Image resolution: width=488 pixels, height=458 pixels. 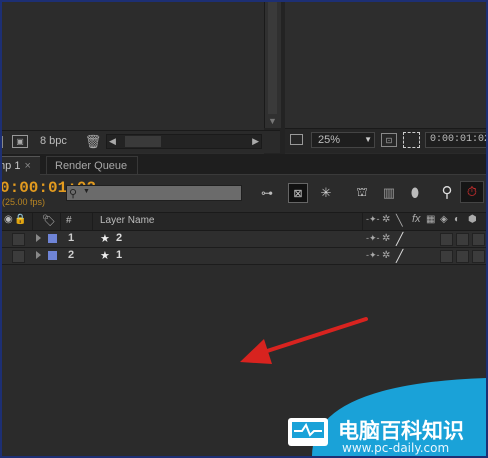 What do you see at coordinates (308, 432) in the screenshot?
I see `monitor-logo-icon` at bounding box center [308, 432].